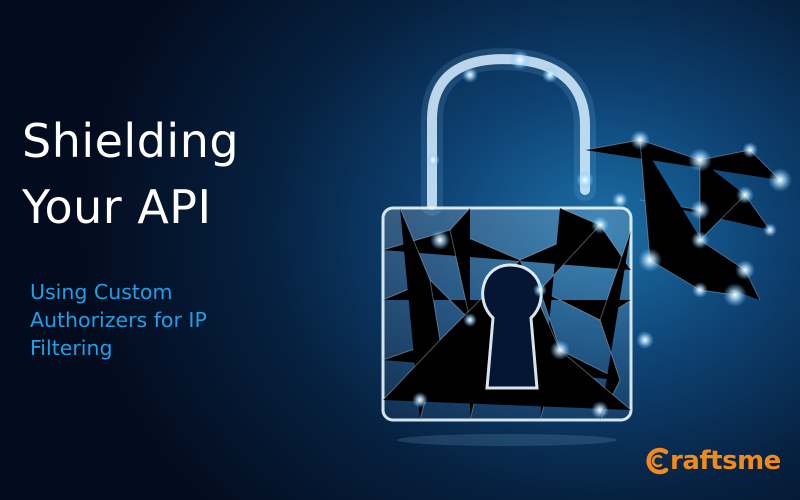 This screenshot has height=500, width=800. What do you see at coordinates (117, 207) in the screenshot?
I see `title-line-2: Your API` at bounding box center [117, 207].